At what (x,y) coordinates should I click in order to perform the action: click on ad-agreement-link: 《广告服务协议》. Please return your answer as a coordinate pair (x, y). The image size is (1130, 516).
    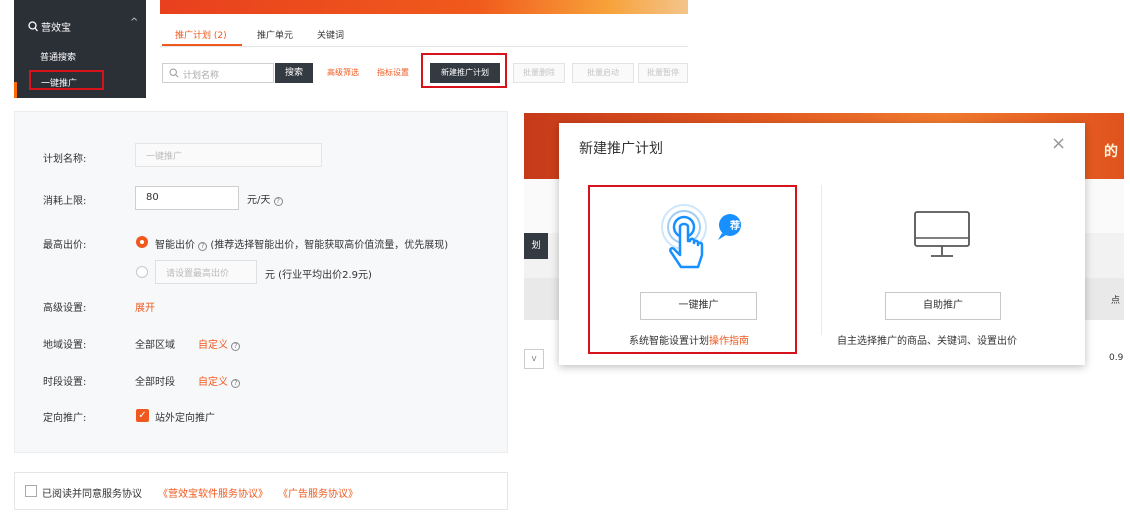
    Looking at the image, I should click on (318, 492).